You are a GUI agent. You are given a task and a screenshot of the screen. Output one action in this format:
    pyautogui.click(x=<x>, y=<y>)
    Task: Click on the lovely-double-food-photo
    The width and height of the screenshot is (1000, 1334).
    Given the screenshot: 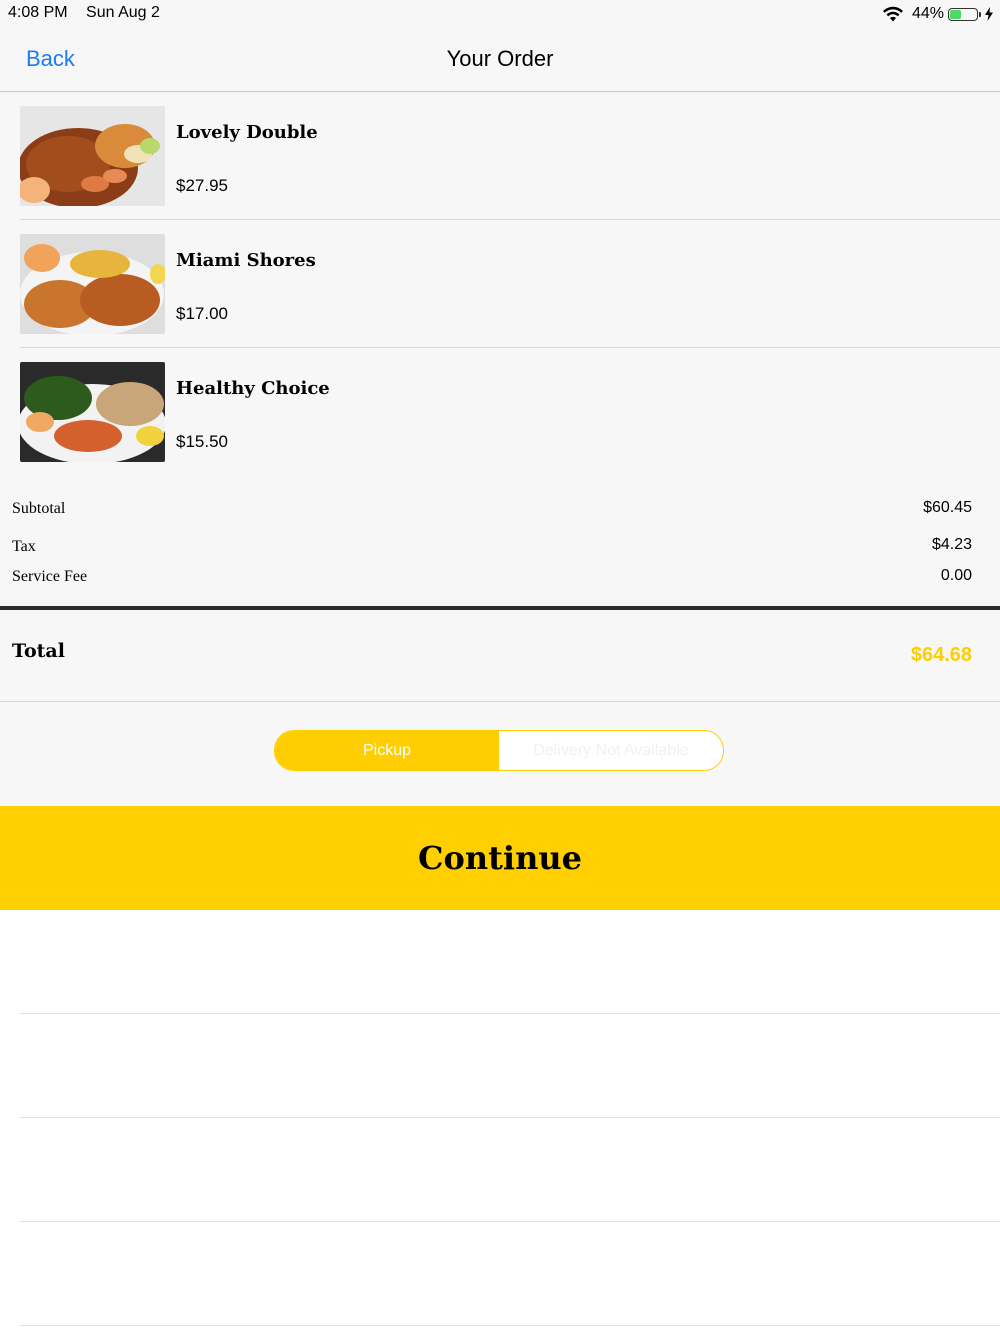 What is the action you would take?
    pyautogui.click(x=92, y=156)
    